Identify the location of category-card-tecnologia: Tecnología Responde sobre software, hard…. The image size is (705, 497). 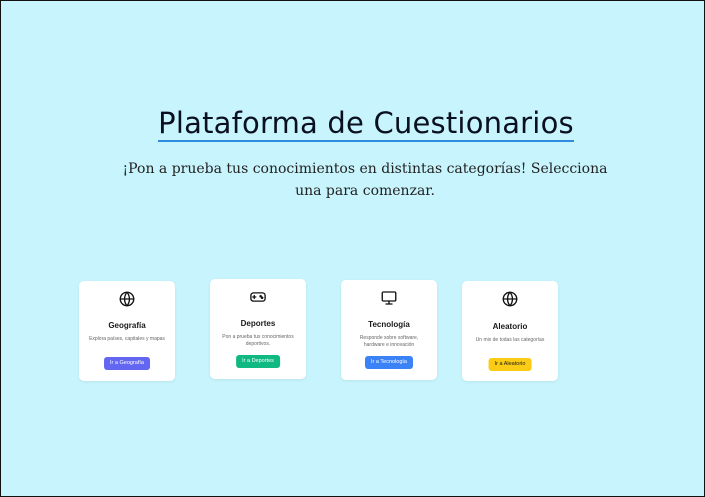
(389, 330).